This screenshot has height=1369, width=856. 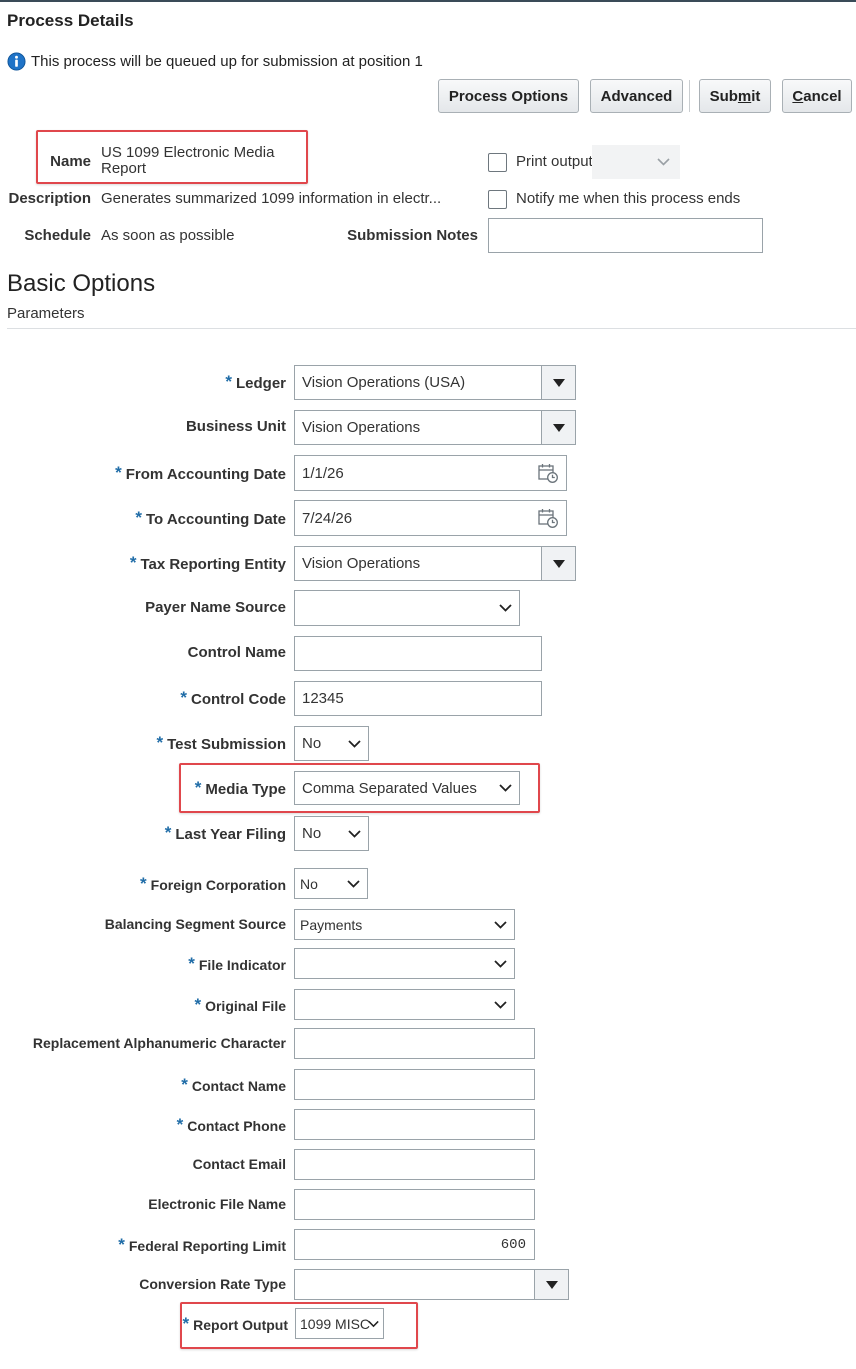 What do you see at coordinates (331, 883) in the screenshot?
I see `foreign-corp-select: No` at bounding box center [331, 883].